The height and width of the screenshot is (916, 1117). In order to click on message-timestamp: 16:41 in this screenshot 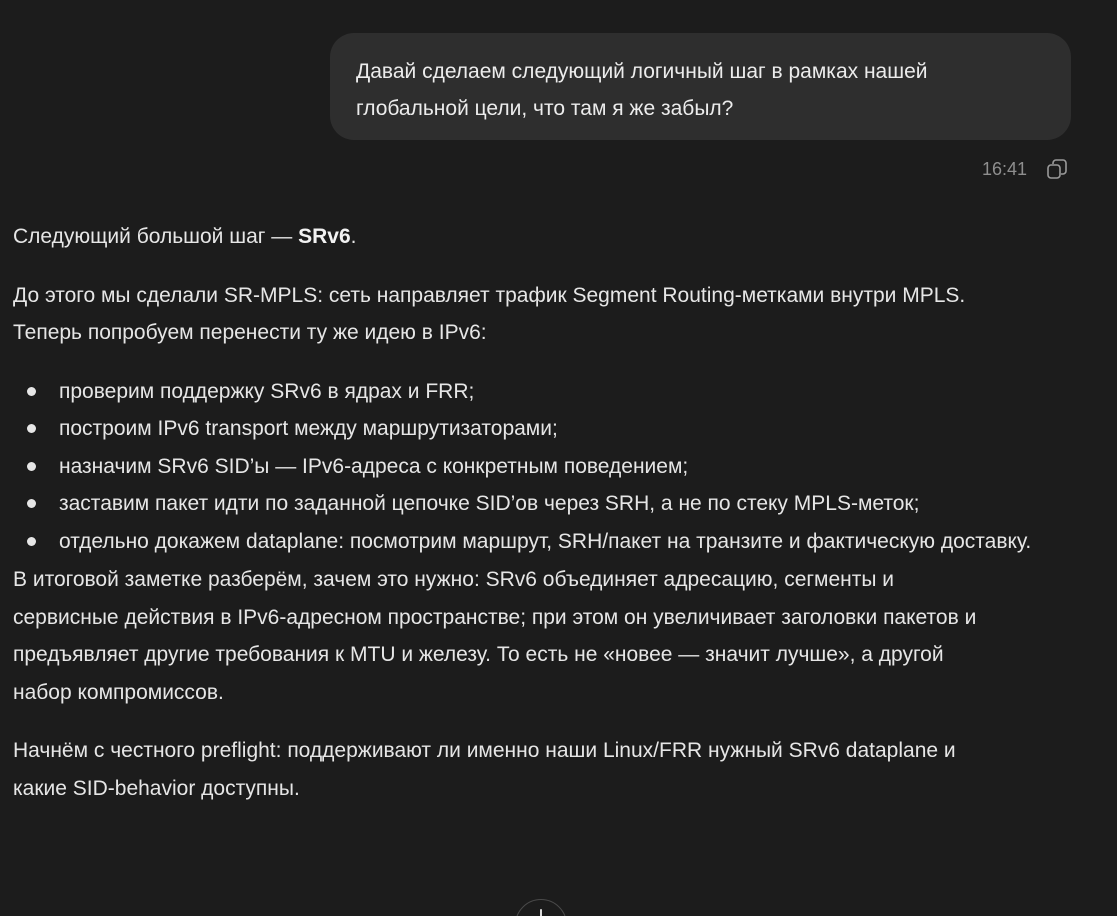, I will do `click(1004, 168)`.